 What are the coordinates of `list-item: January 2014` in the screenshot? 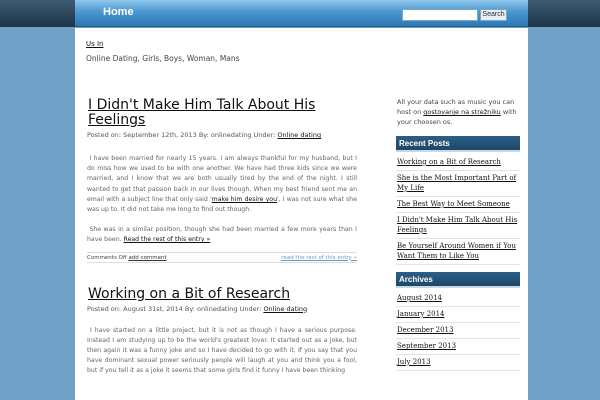 It's located at (458, 315).